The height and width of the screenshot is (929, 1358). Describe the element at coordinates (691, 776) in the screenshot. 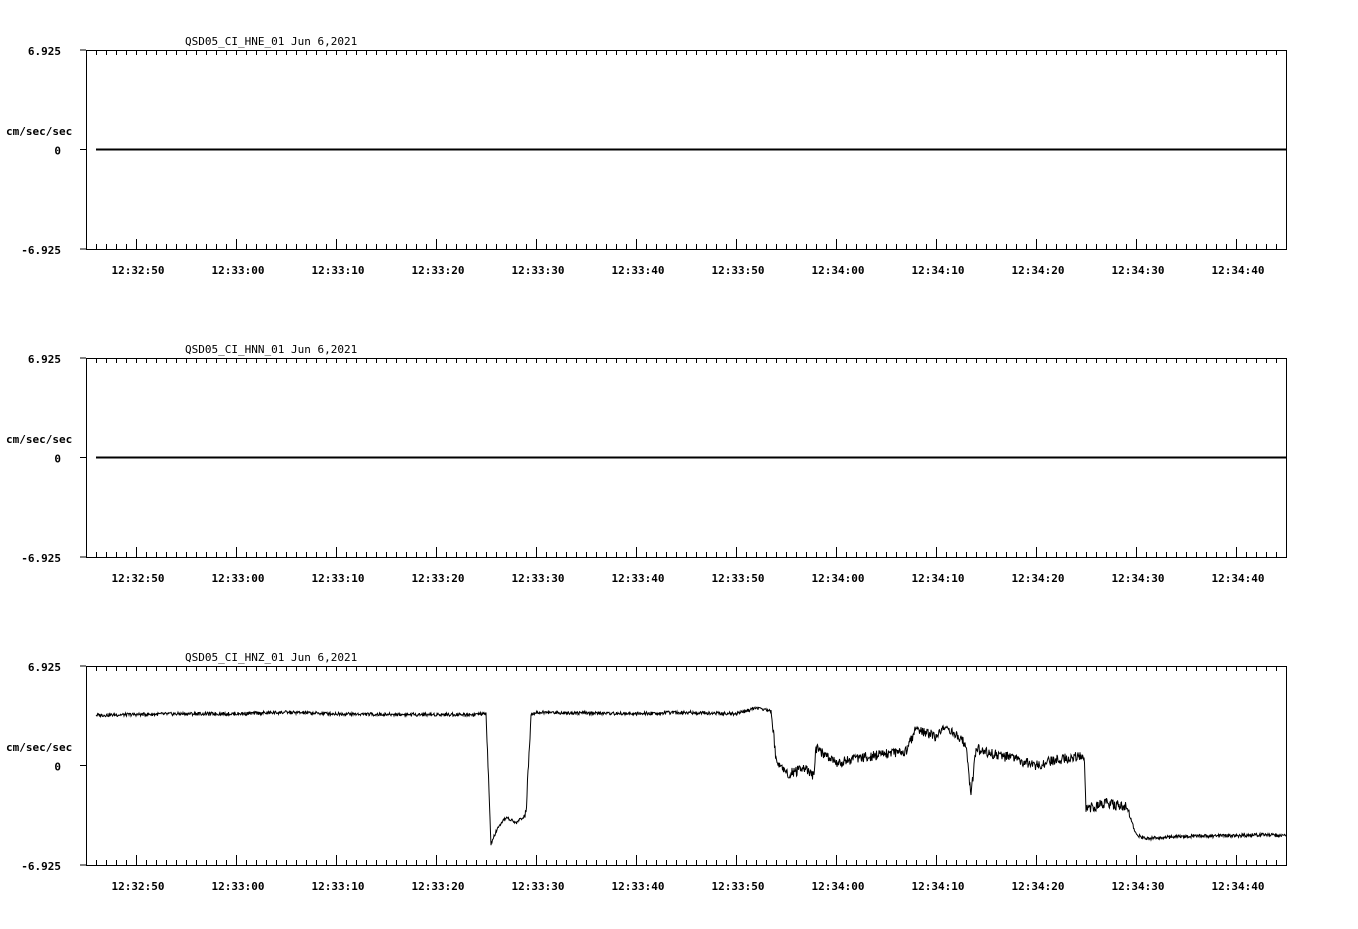

I see `waveform-trace` at that location.